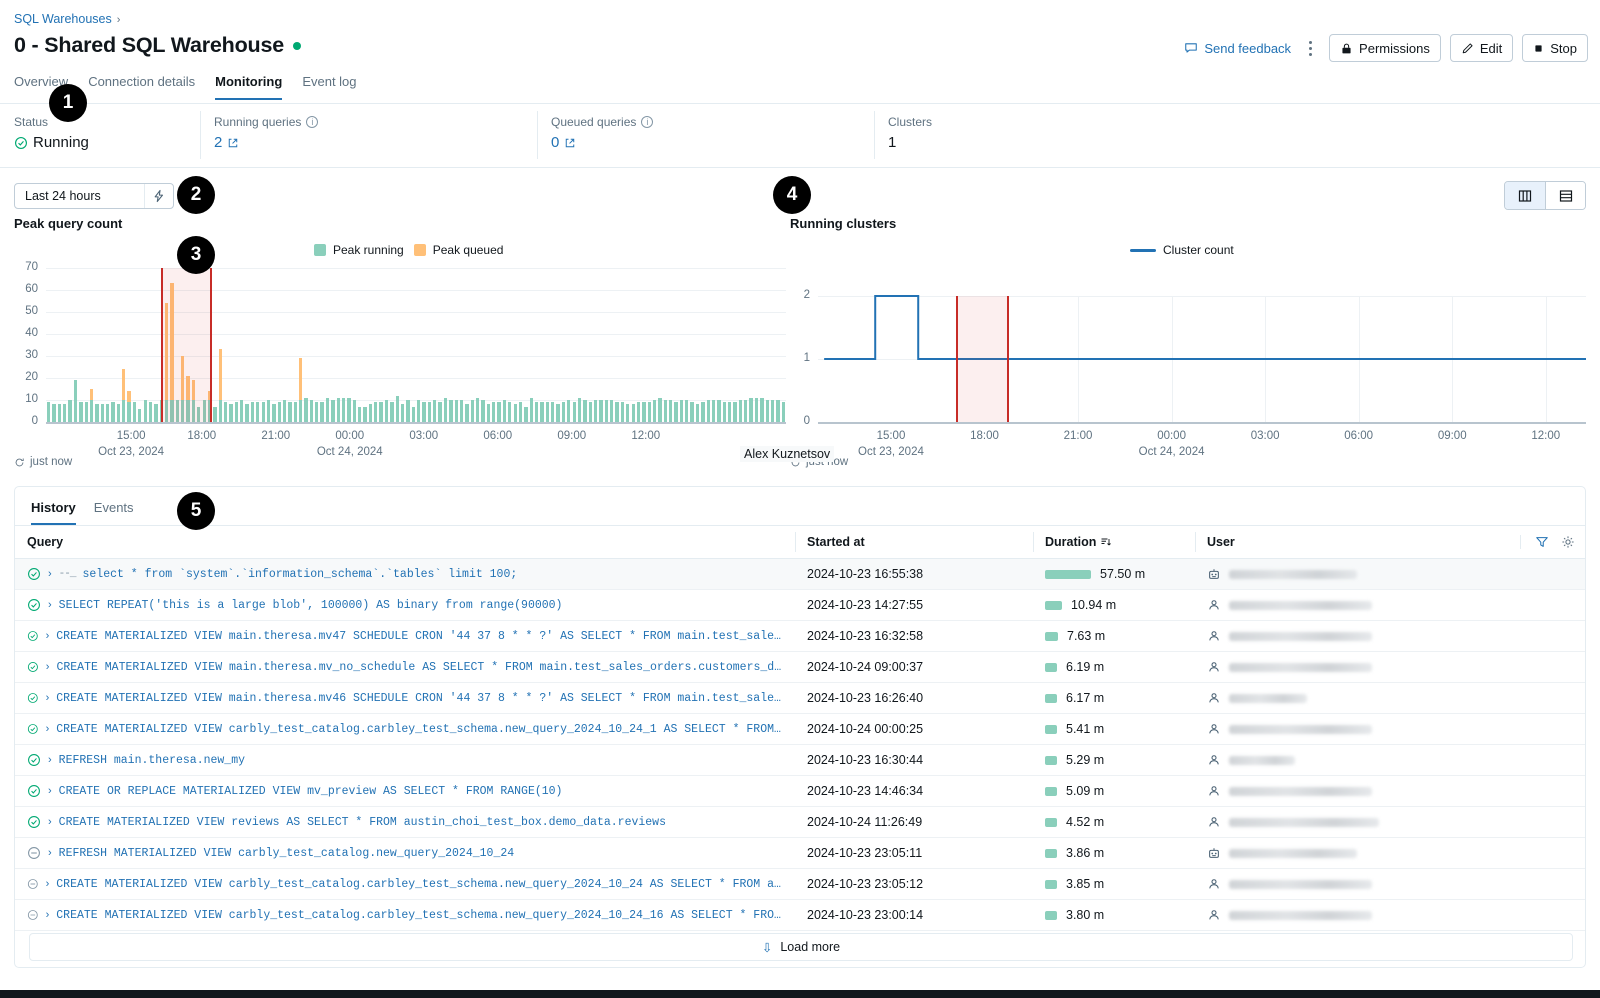 The image size is (1600, 998). Describe the element at coordinates (114, 512) in the screenshot. I see `card-tab-events: Events` at that location.